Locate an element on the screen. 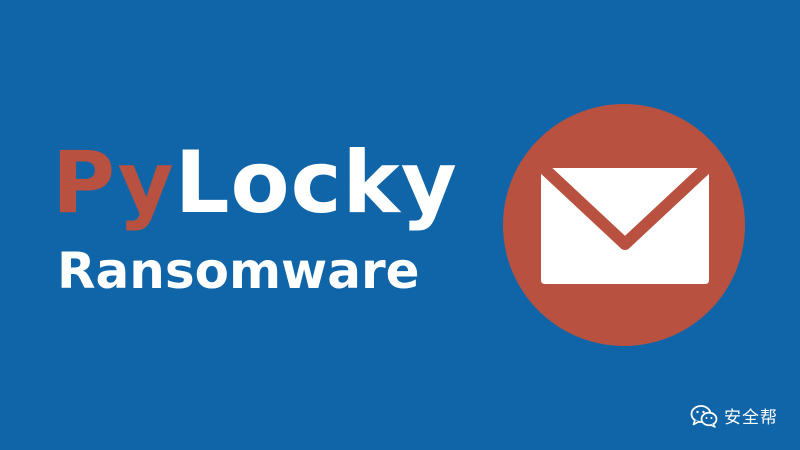  watermark-text: 安全帮 is located at coordinates (751, 418).